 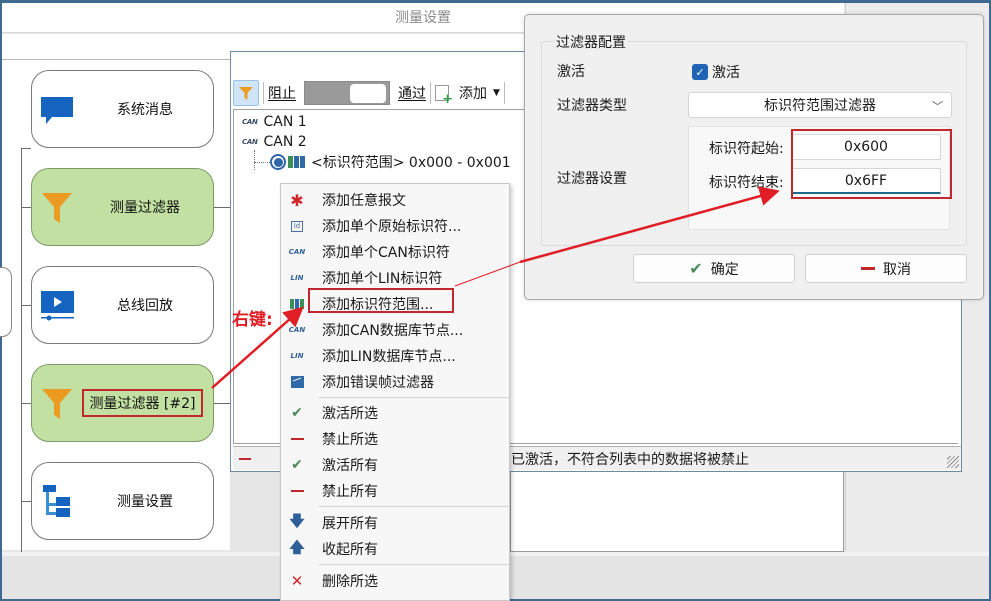 I want to click on node-label: 总线回放, so click(x=145, y=306).